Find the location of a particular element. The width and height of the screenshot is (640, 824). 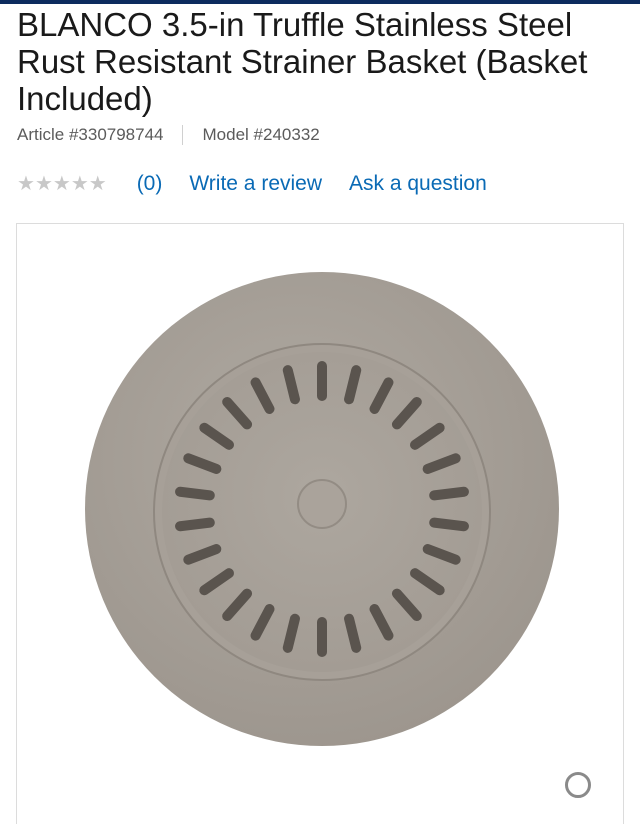

model-number: Model #240332 is located at coordinates (261, 134).